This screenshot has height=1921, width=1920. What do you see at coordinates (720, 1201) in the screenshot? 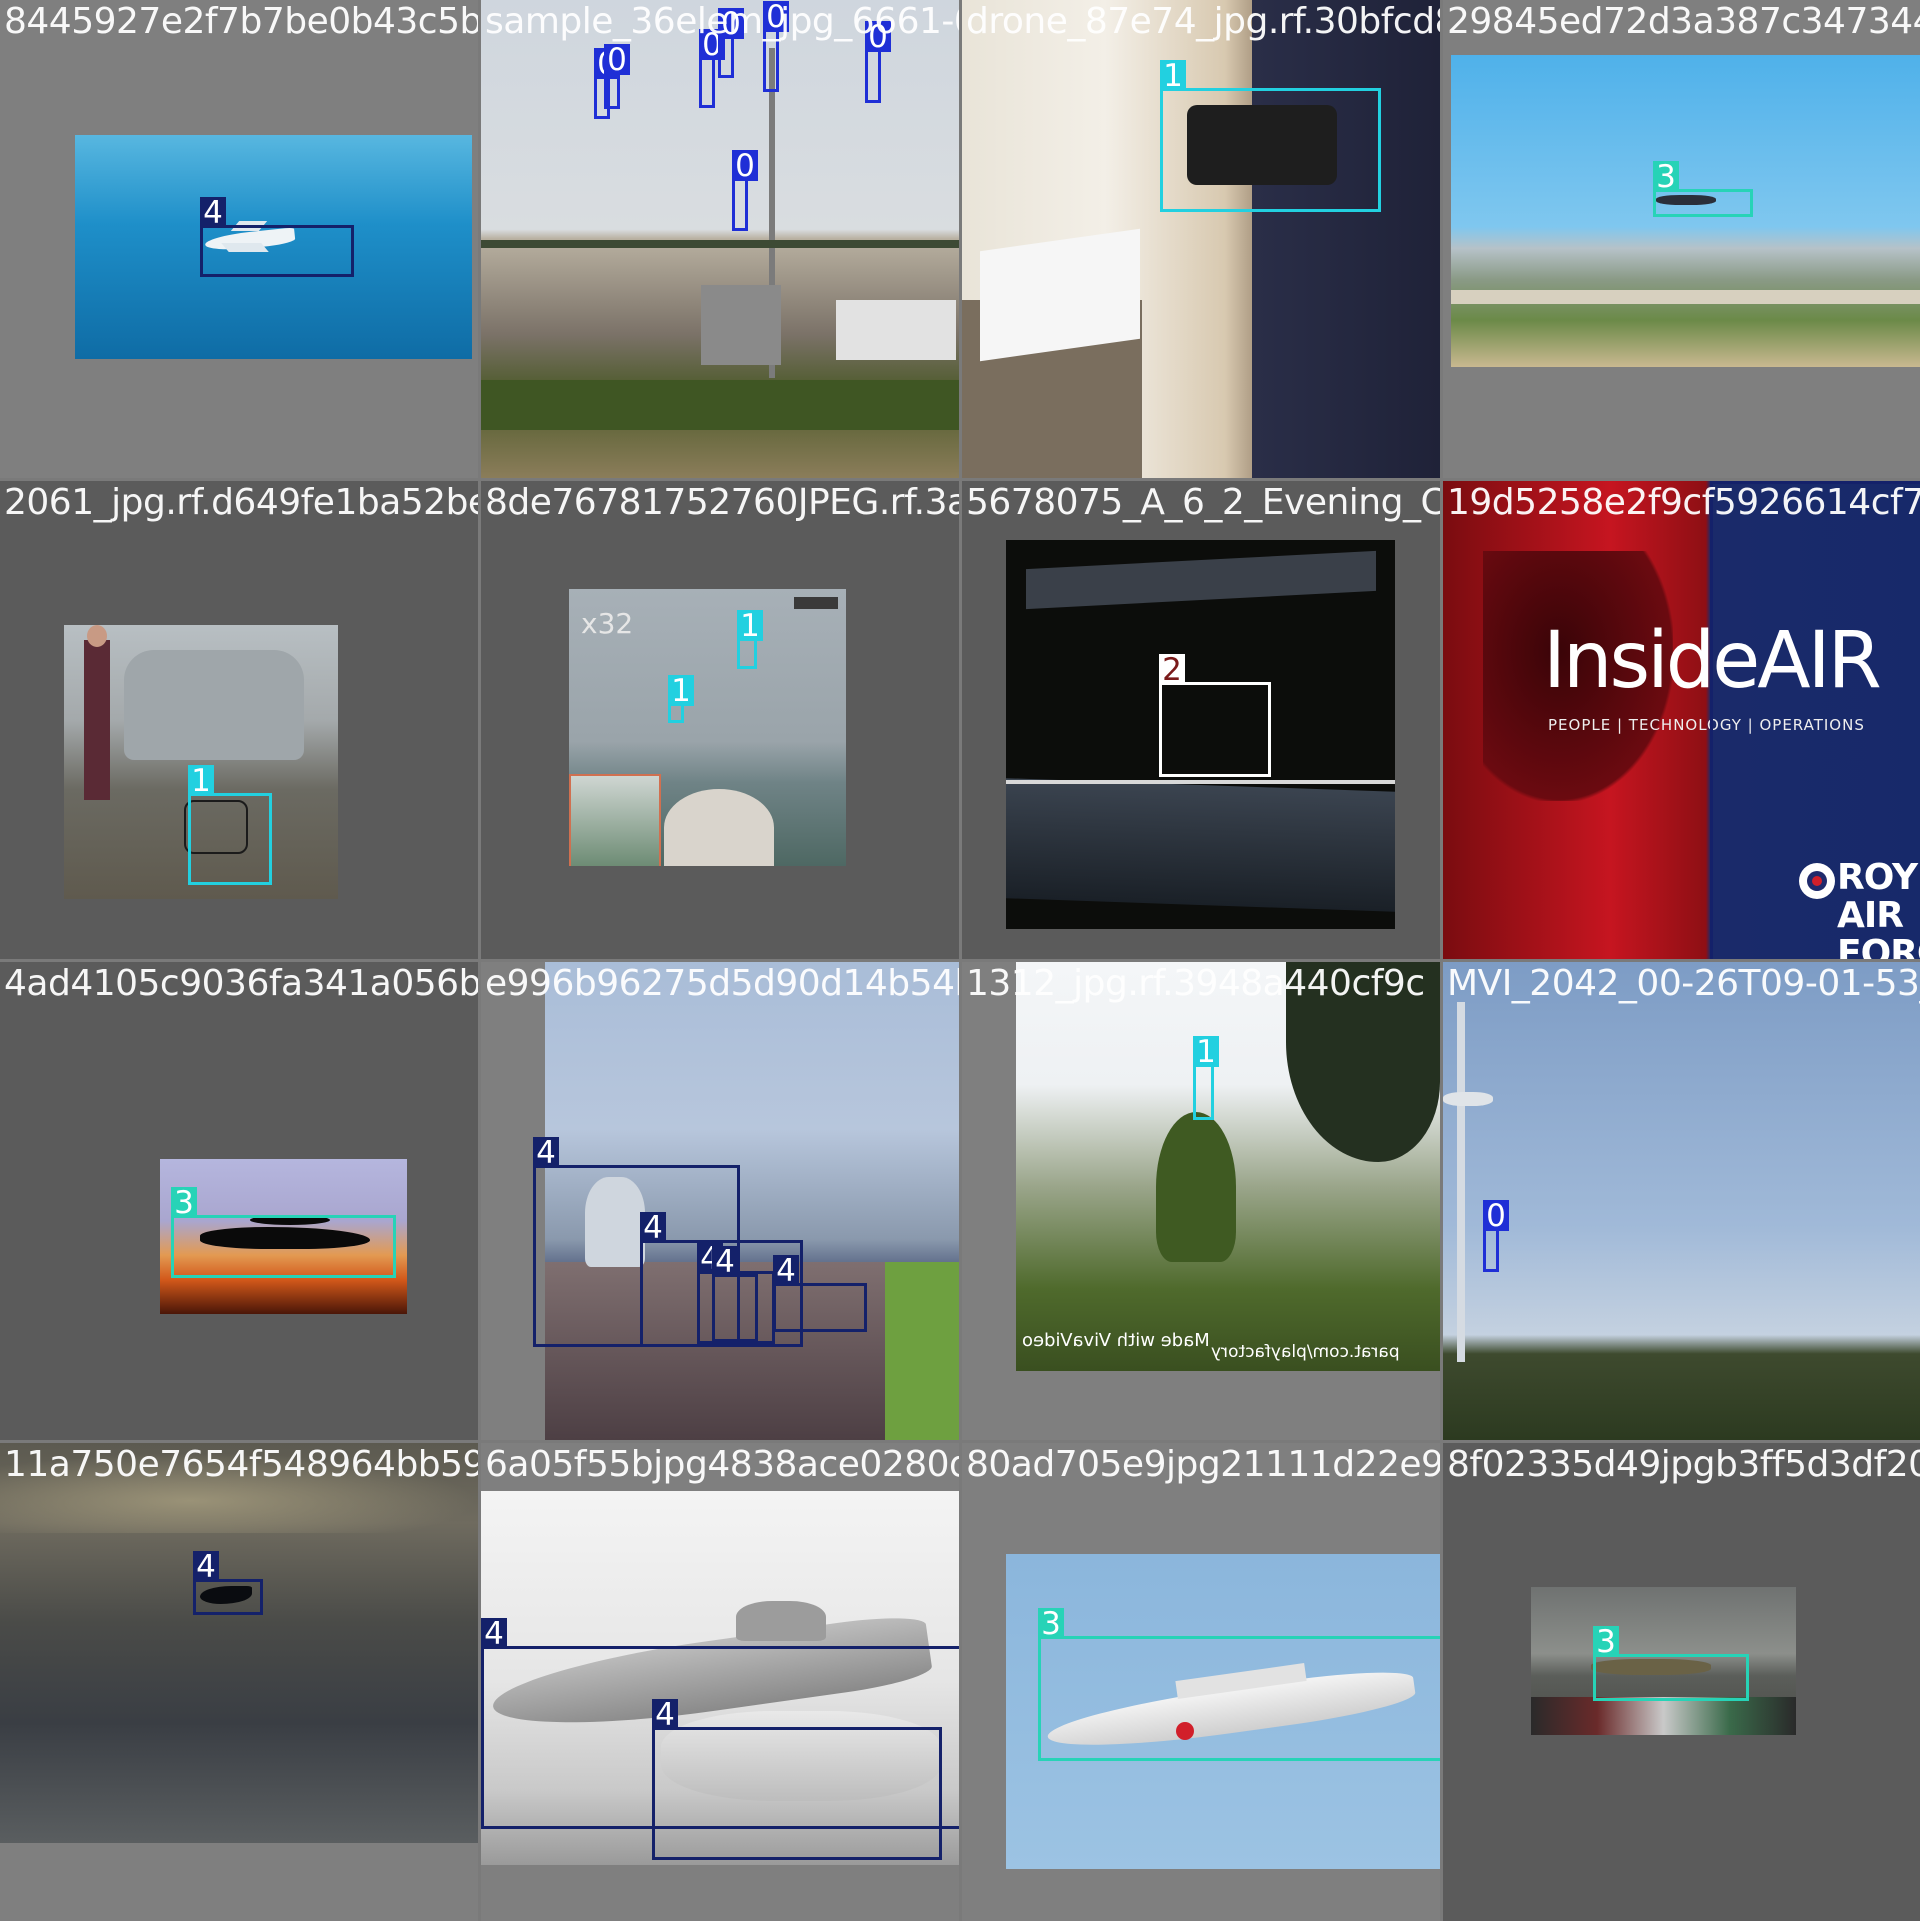
I see `tile-9: e996b96275d5d90d14b54be 44444` at bounding box center [720, 1201].